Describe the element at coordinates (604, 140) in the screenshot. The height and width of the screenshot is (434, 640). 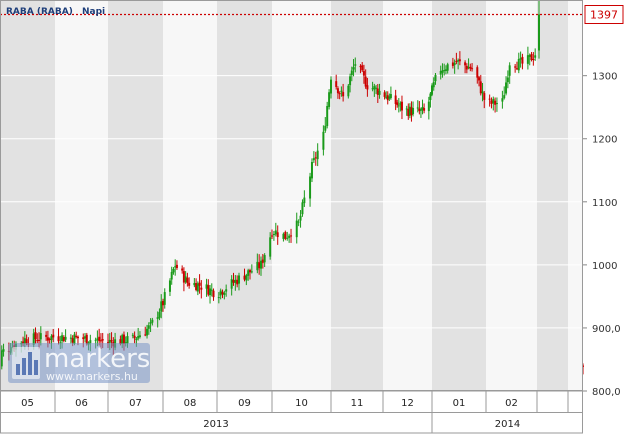
I see `y-tick-label: 1200` at that location.